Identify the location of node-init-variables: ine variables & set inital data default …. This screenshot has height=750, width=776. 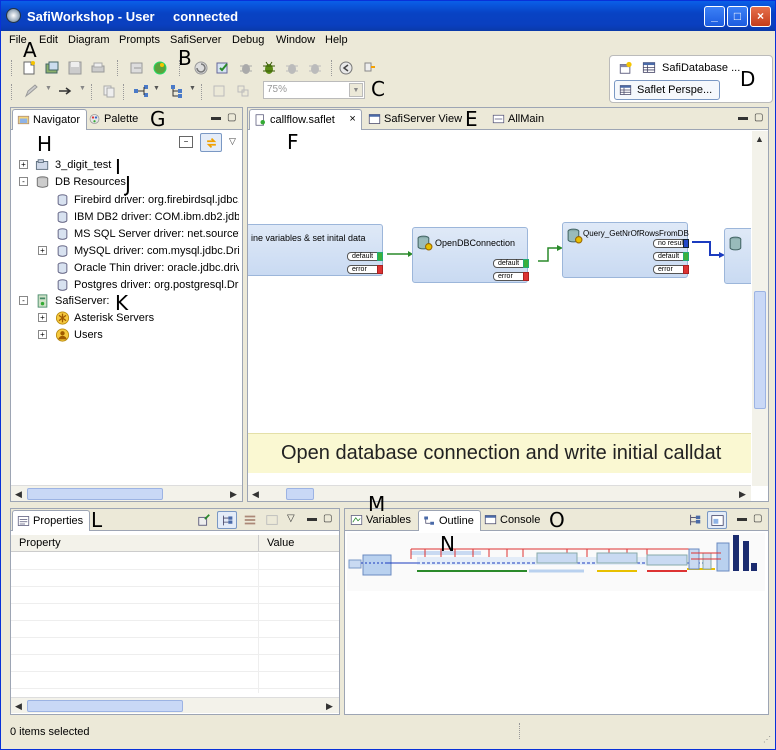
(315, 250).